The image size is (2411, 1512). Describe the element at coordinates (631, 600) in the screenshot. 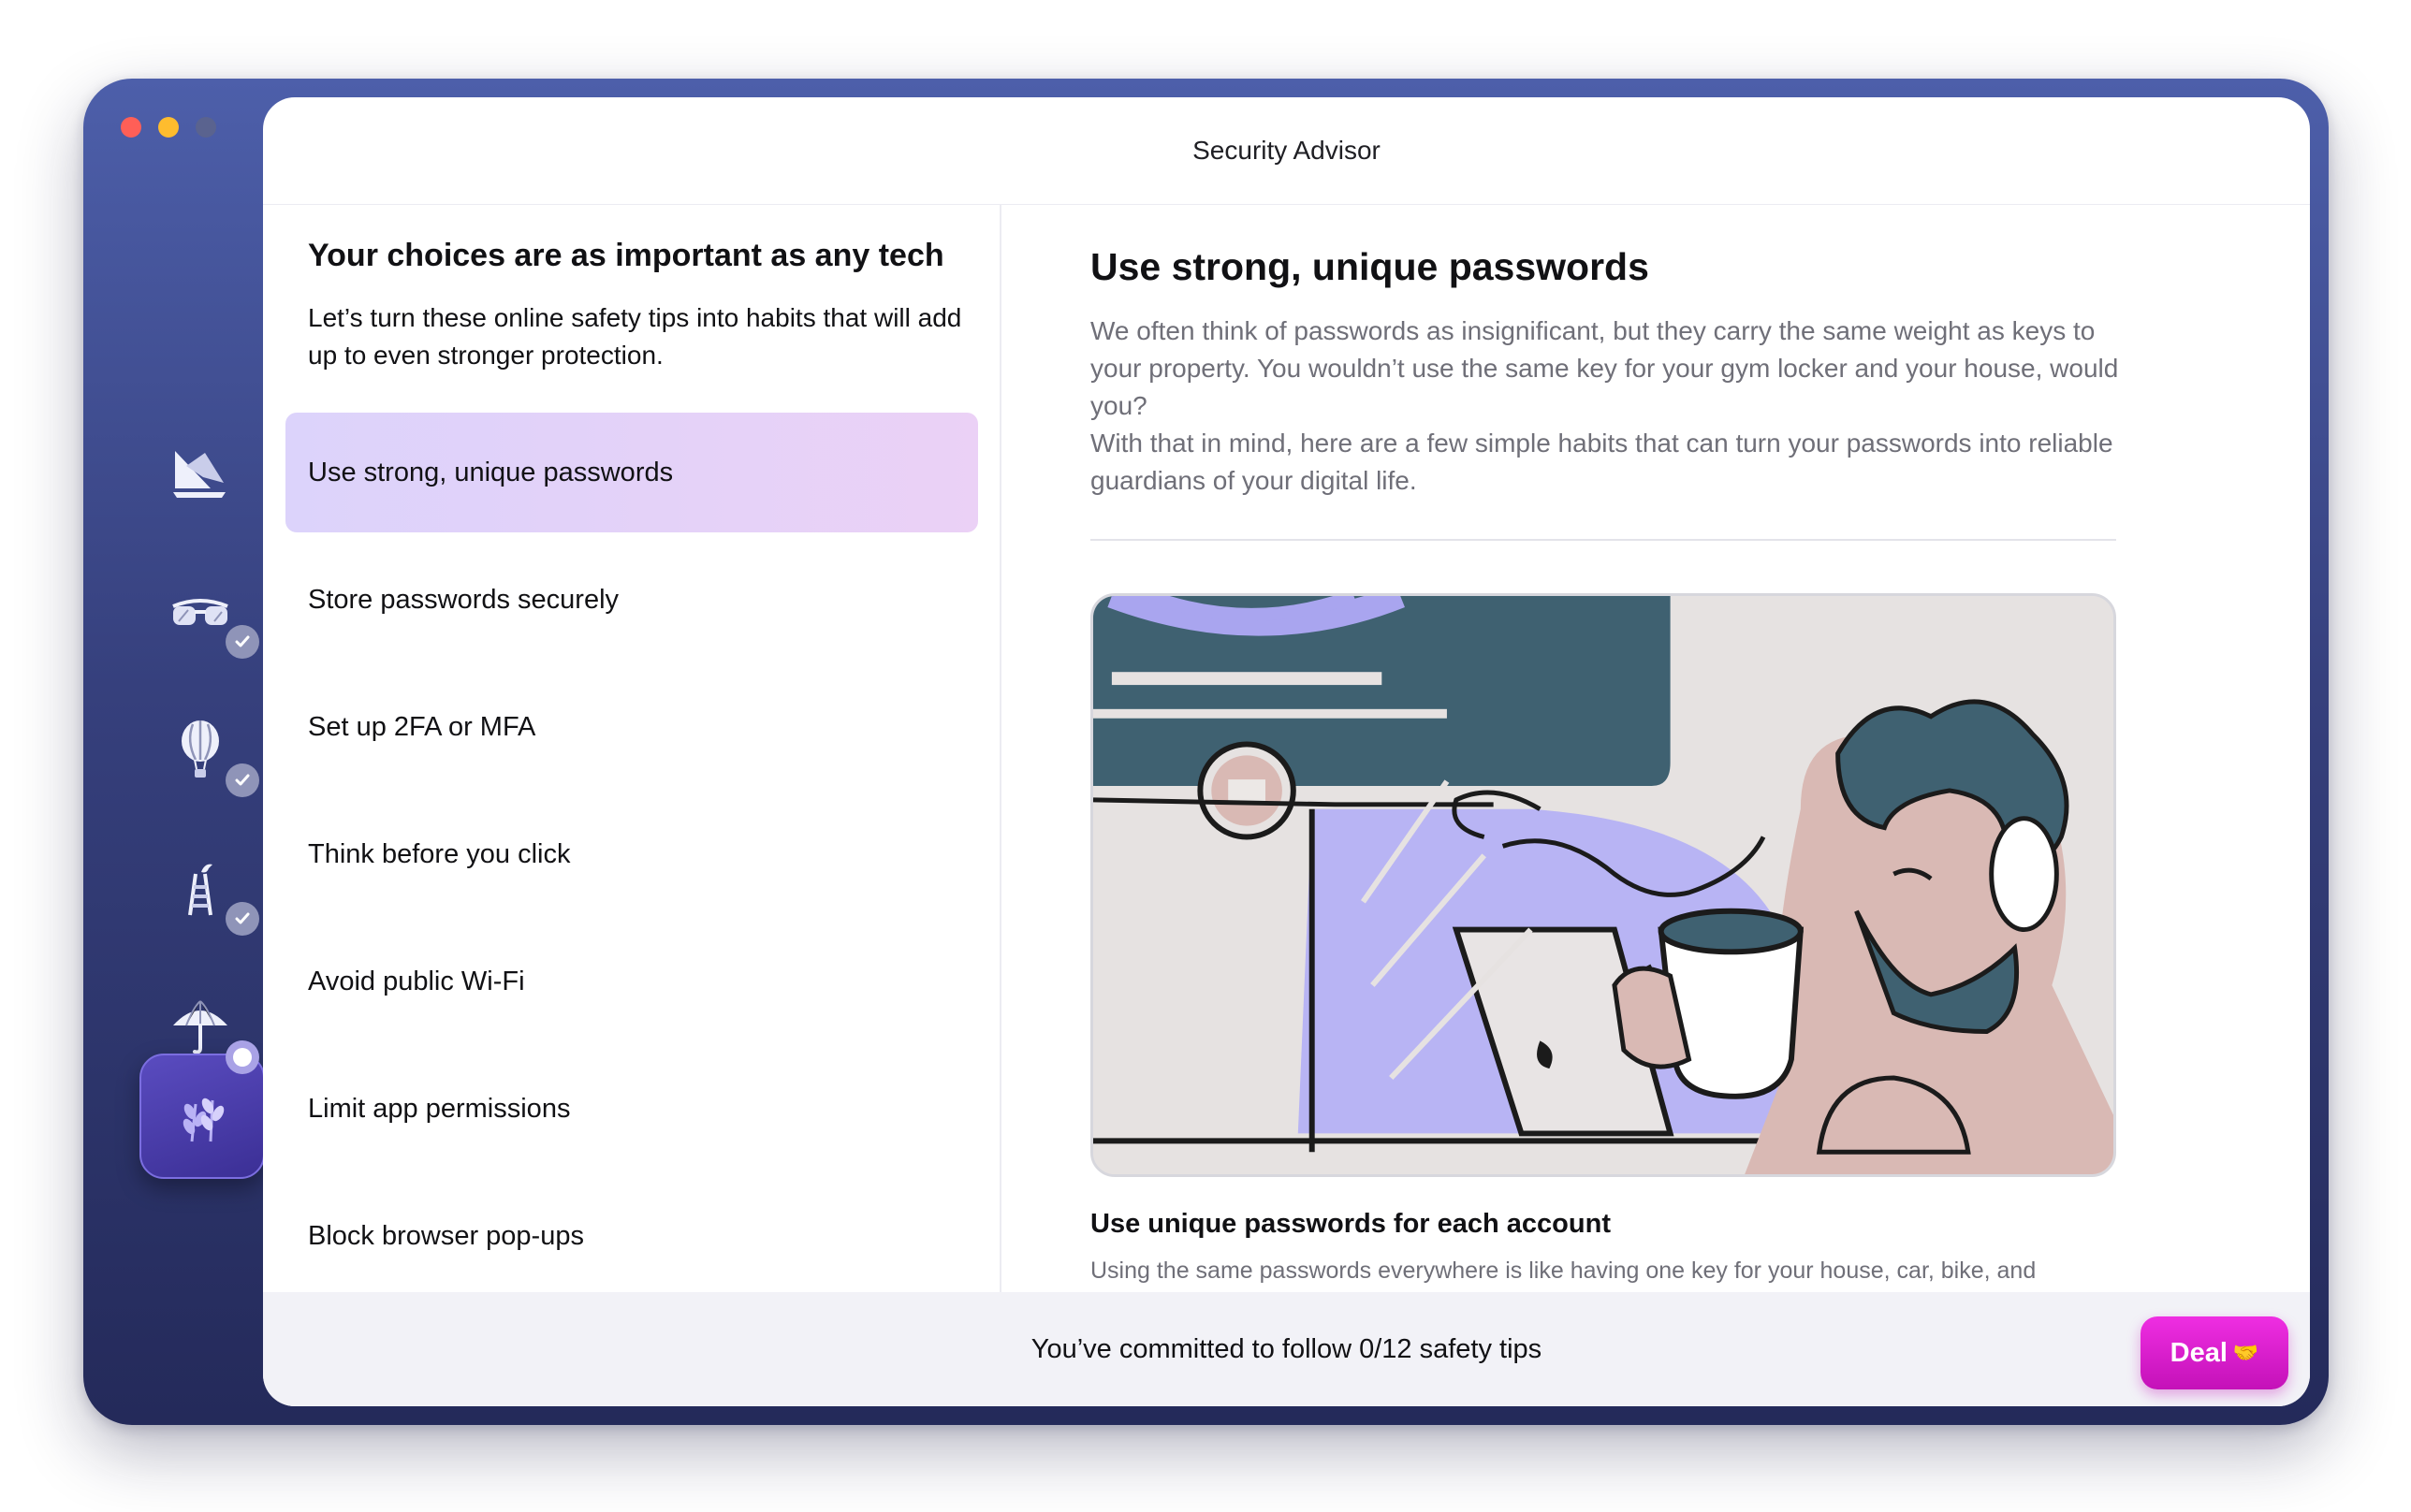

I see `tip-item-store-passwords: Store passwords securely` at that location.